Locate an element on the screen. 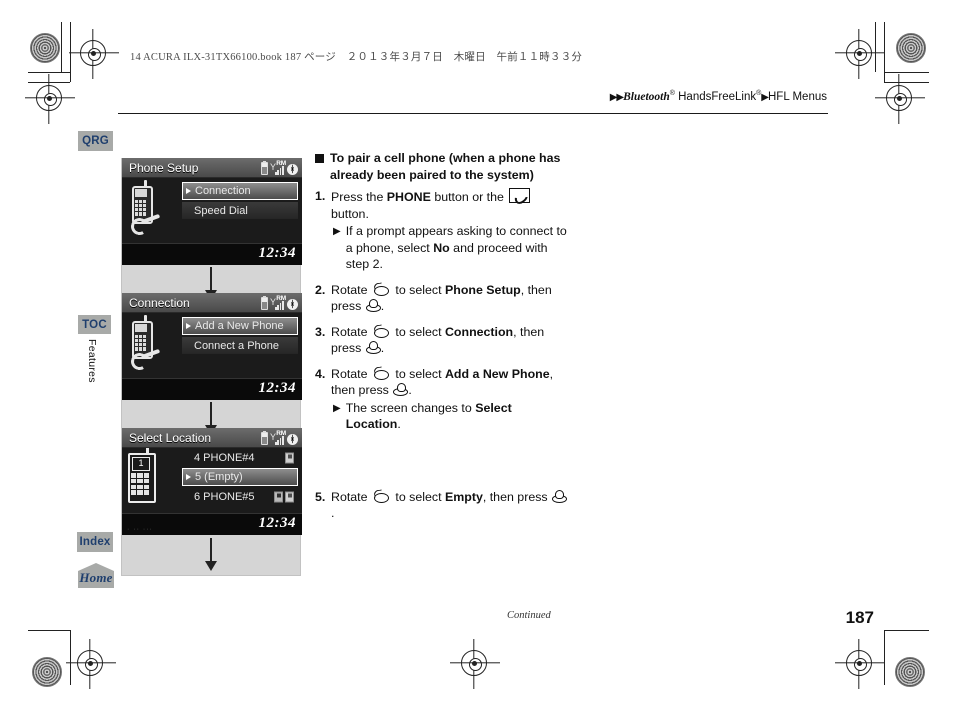  screen-title: Select Location is located at coordinates (170, 437).